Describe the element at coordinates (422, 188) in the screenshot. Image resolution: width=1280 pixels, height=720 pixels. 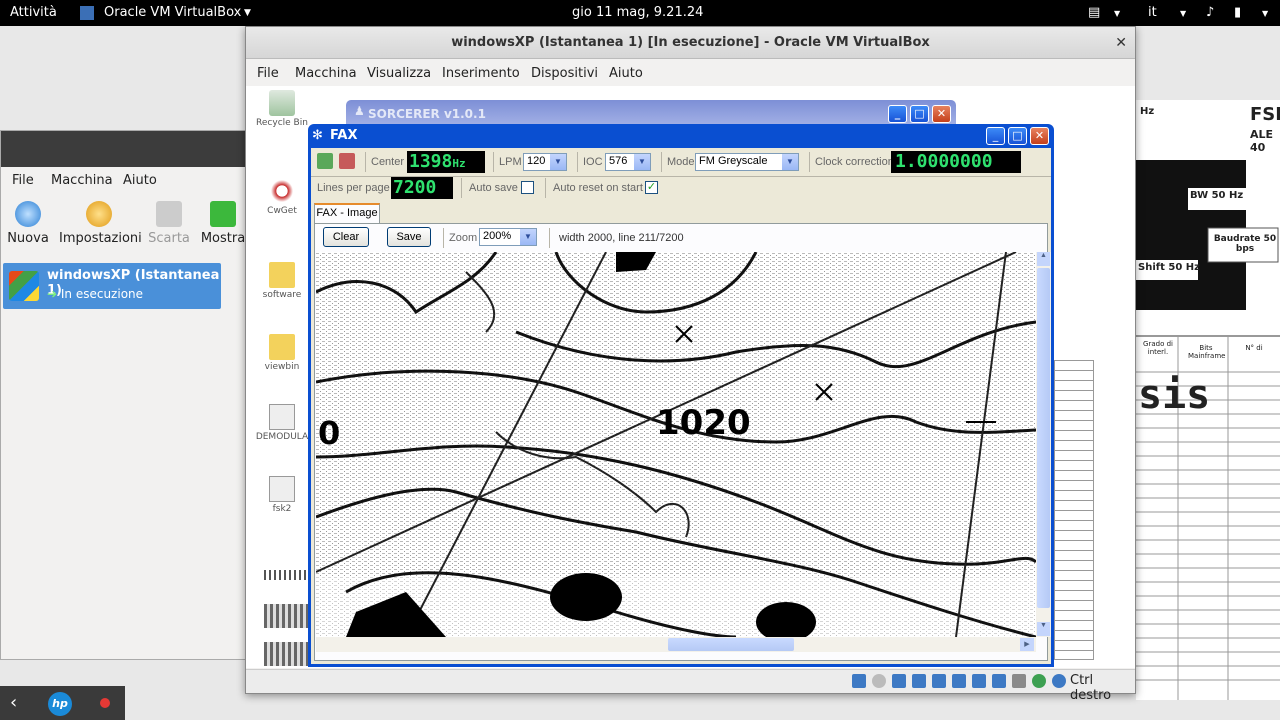
I see `lines-per-page-display: 7200` at that location.